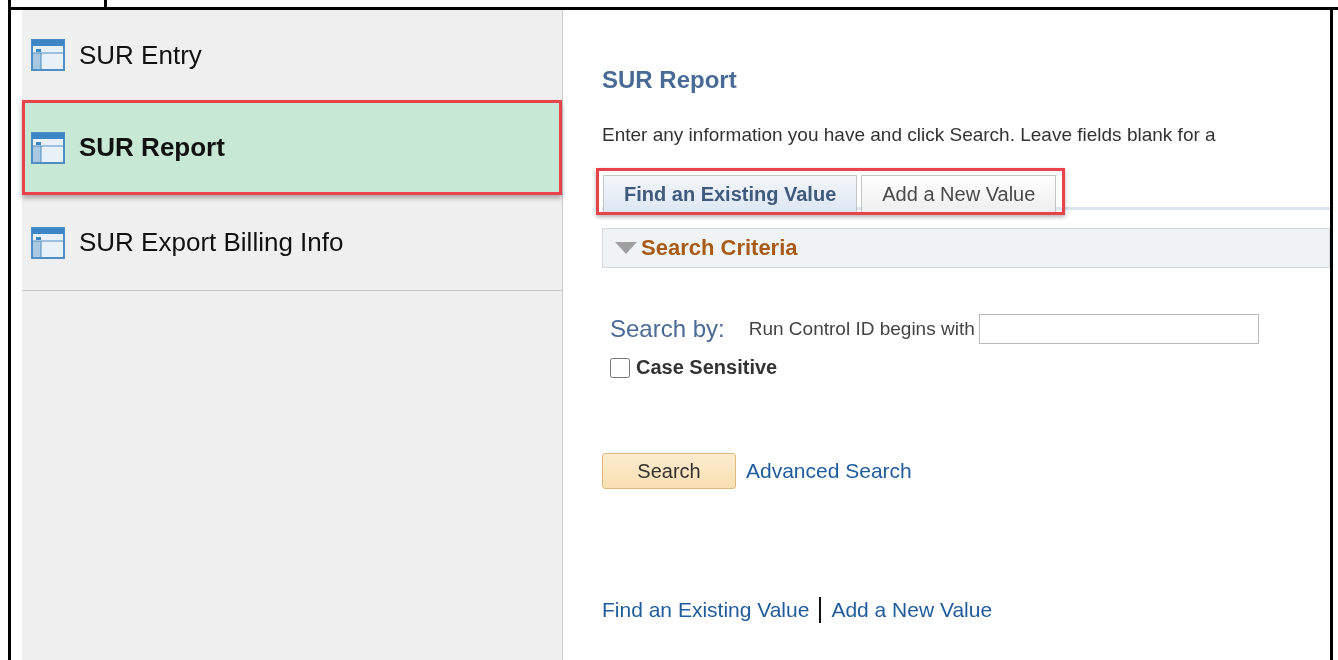 The height and width of the screenshot is (660, 1338). Describe the element at coordinates (861, 329) in the screenshot. I see `field-label: Run Control ID begins with` at that location.